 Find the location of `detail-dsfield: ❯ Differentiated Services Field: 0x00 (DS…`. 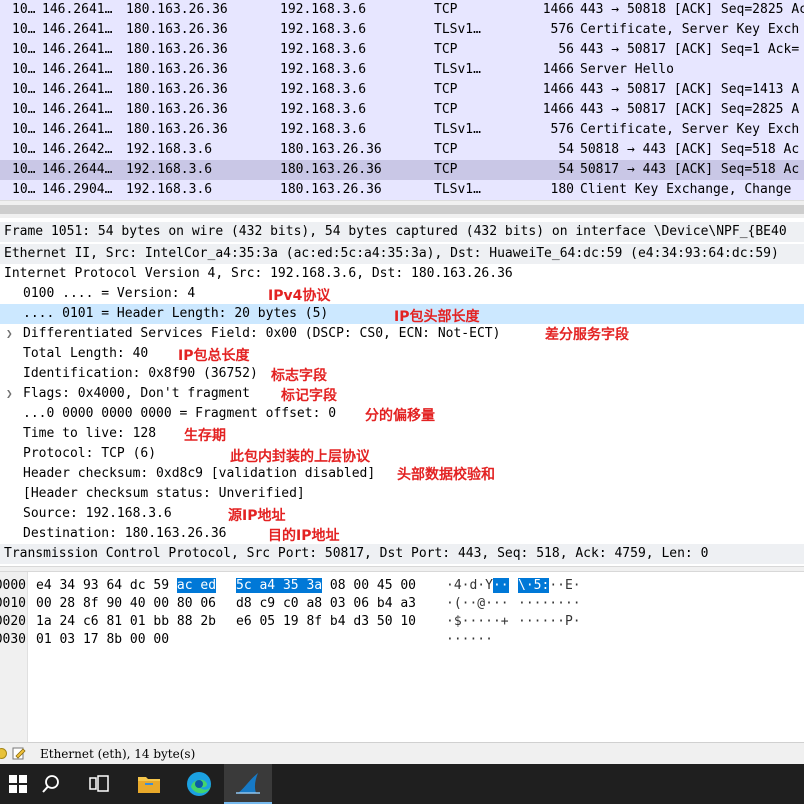

detail-dsfield: ❯ Differentiated Services Field: 0x00 (DS… is located at coordinates (402, 334).